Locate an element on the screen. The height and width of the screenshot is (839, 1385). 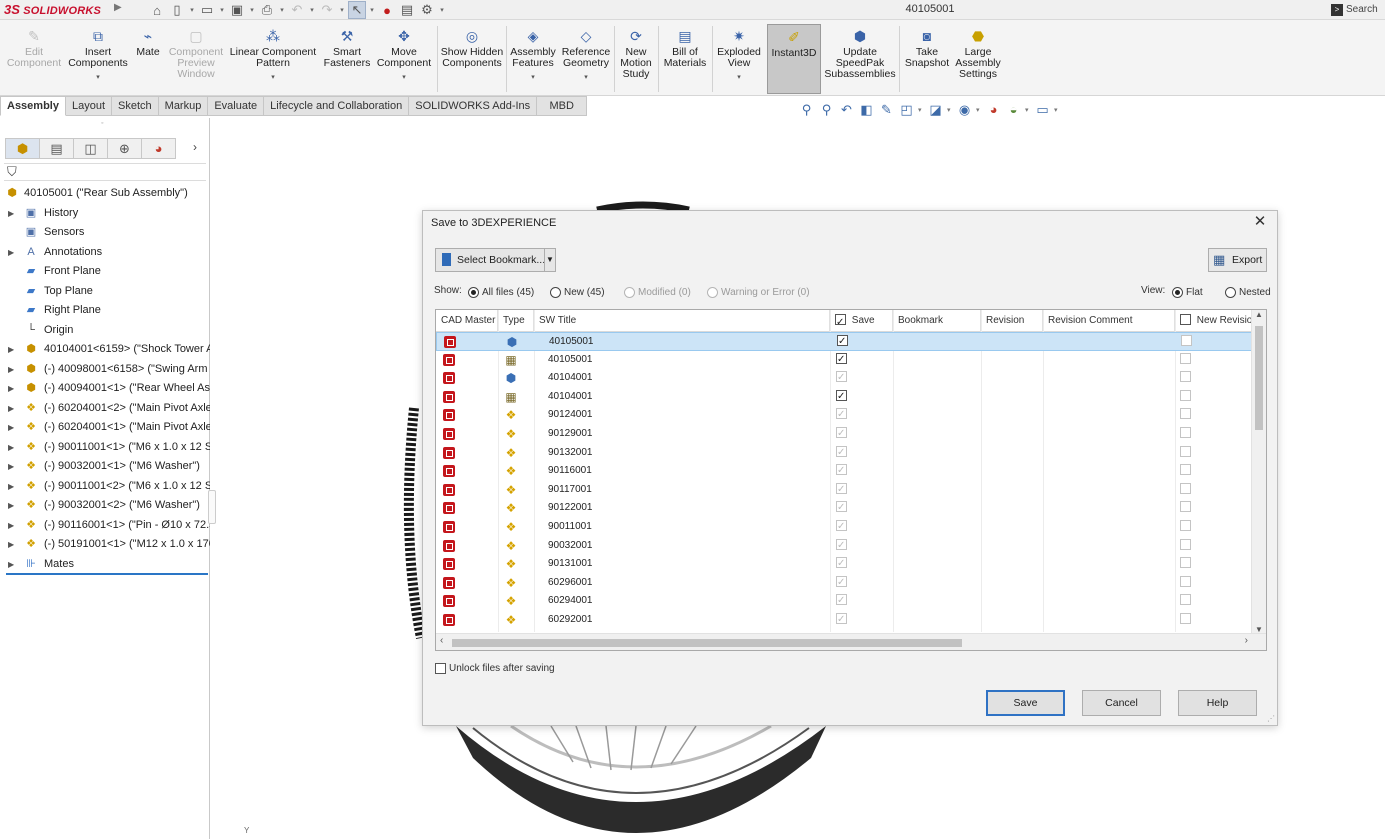
filter-warning-error-radio: Warning or Error (0) is located at coordinates (758, 292).